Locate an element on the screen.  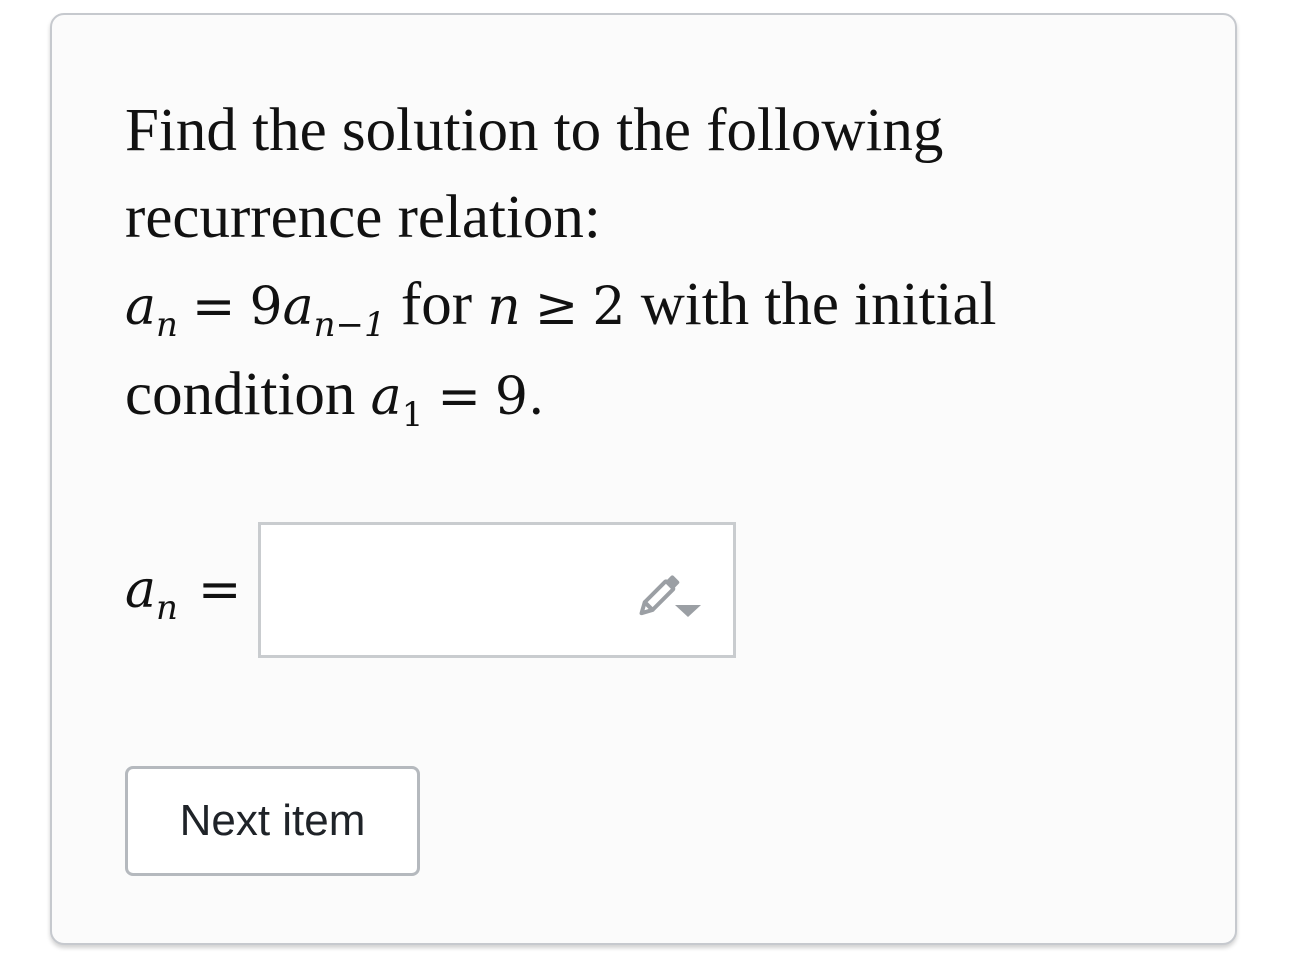
lhs-subscript: n is located at coordinates (167, 325).